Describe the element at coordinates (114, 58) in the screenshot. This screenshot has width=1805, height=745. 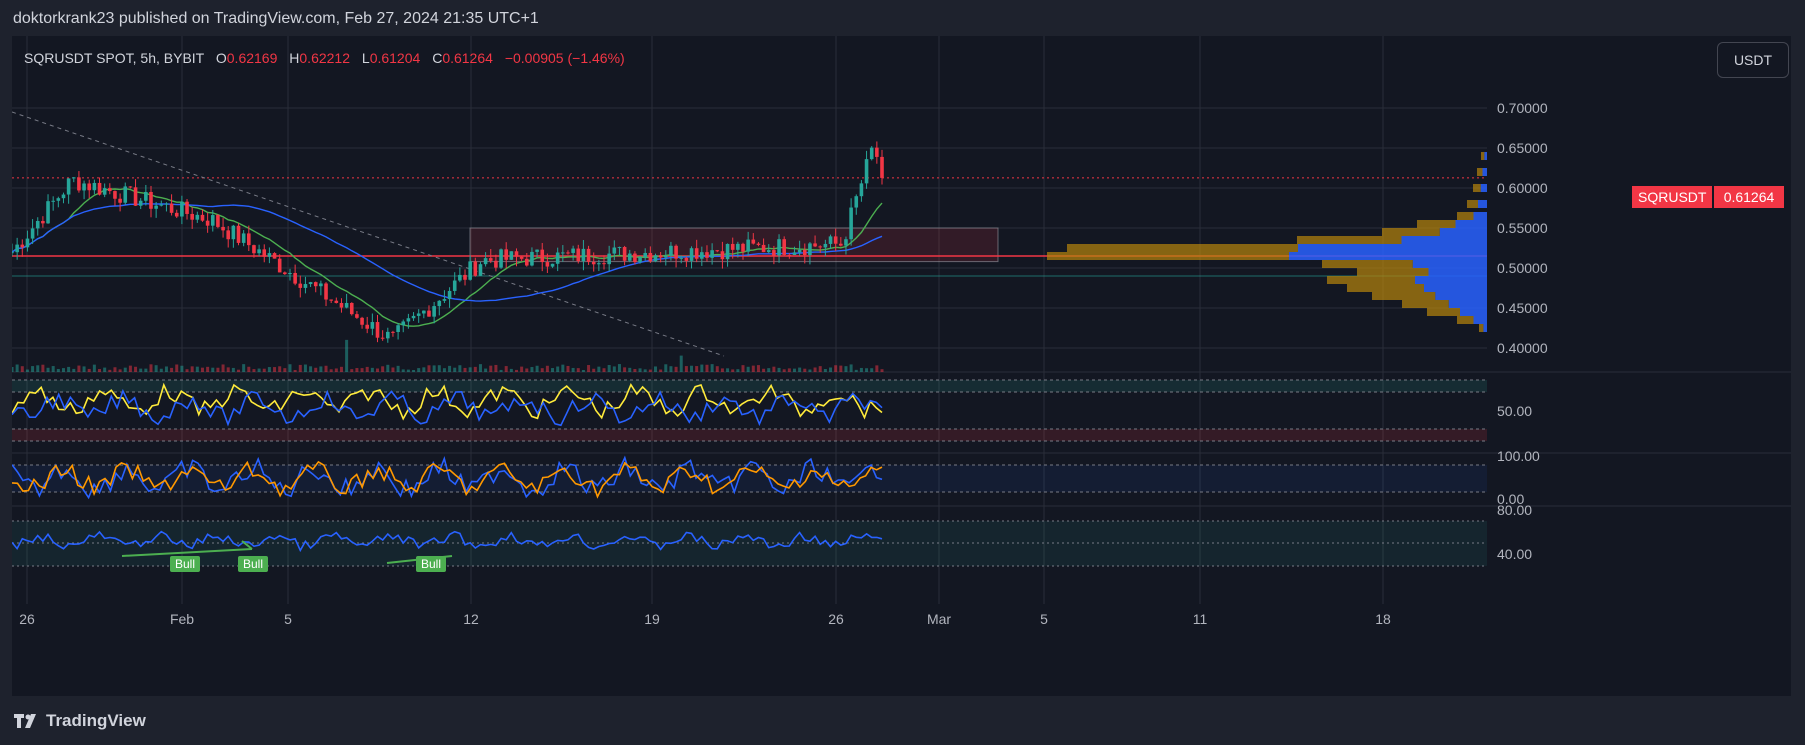
I see `symbol-label: SQRUSDT SPOT, 5h, BYBIT` at that location.